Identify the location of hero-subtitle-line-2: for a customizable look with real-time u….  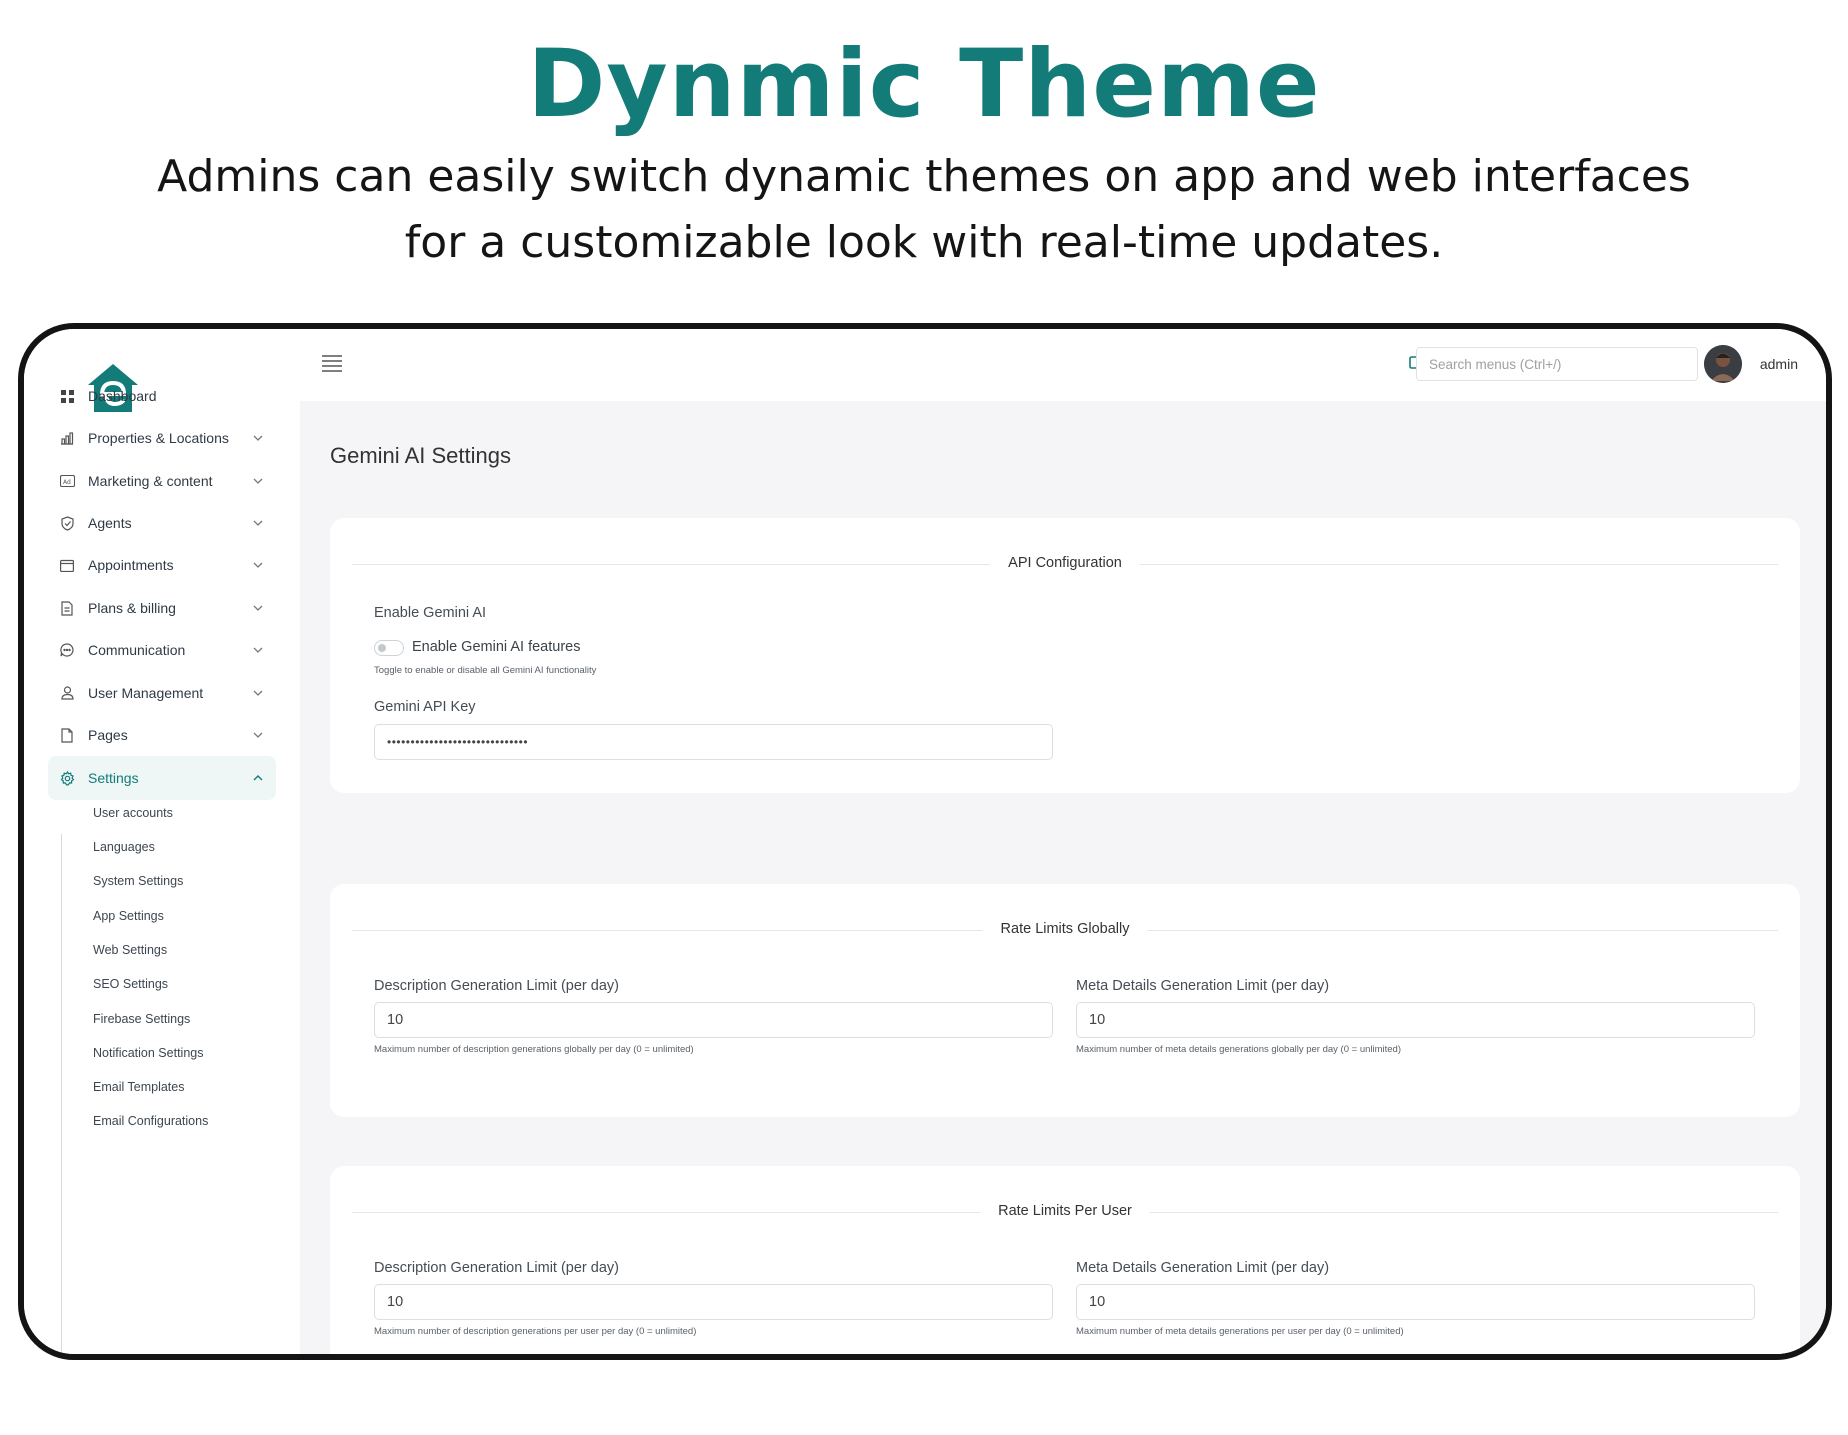
(924, 242).